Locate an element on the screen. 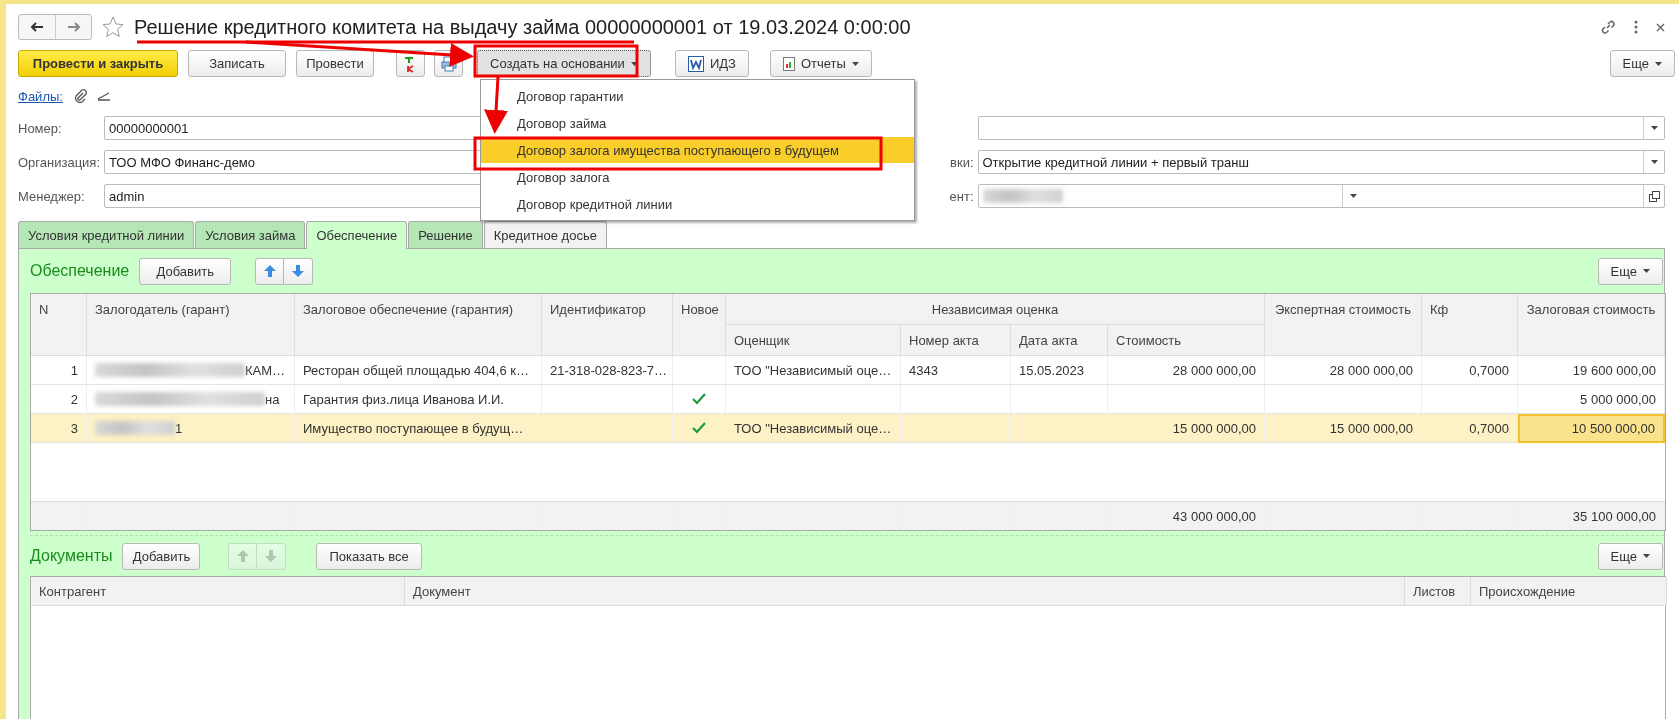 The image size is (1679, 719). column-header: Дата акта is located at coordinates (1059, 340).